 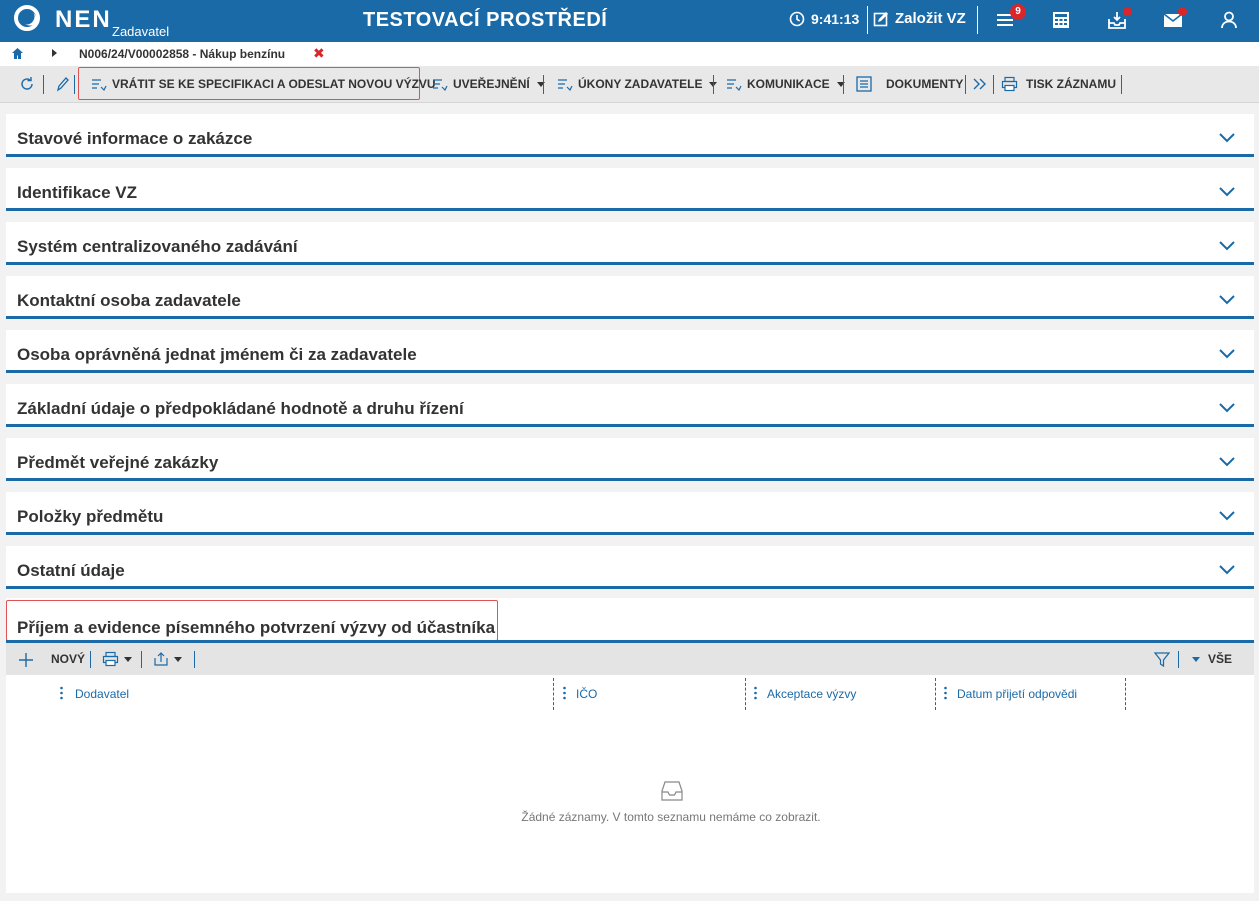 What do you see at coordinates (1071, 84) in the screenshot?
I see `print-record-label: TISK ZÁZNAMU` at bounding box center [1071, 84].